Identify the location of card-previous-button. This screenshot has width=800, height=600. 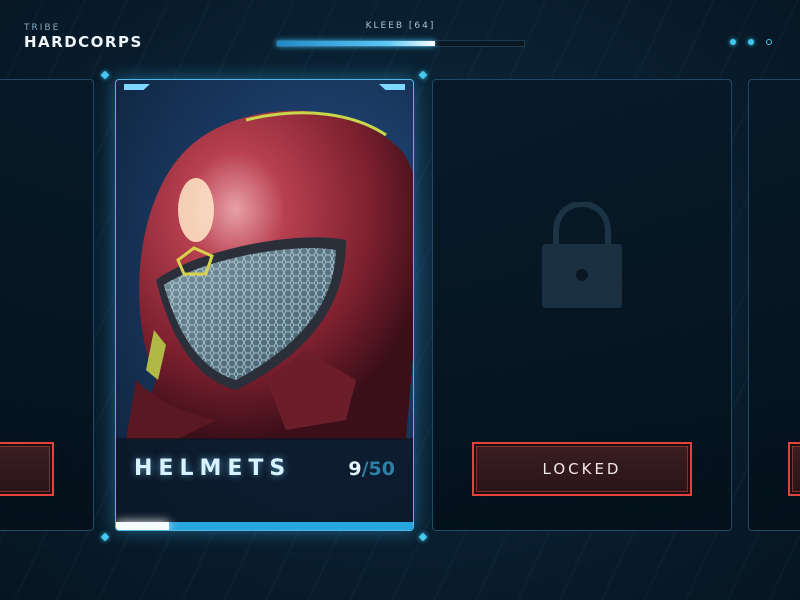
(27, 469).